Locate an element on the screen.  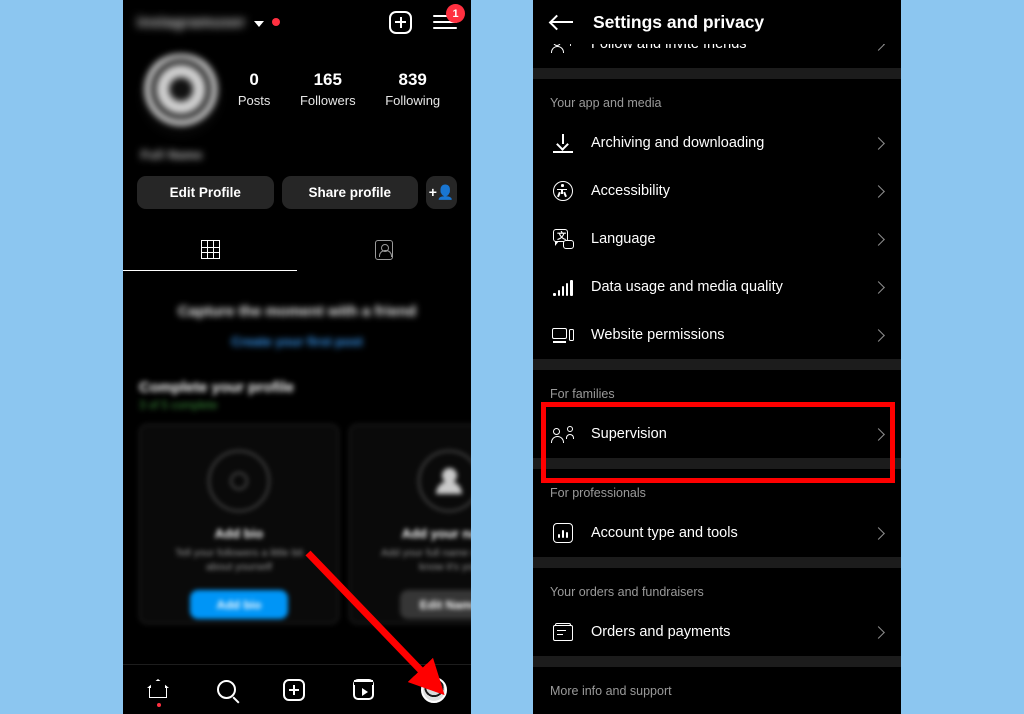
profile-action-buttons: Edit Profile Share profile +👤 is located at coordinates (297, 185).